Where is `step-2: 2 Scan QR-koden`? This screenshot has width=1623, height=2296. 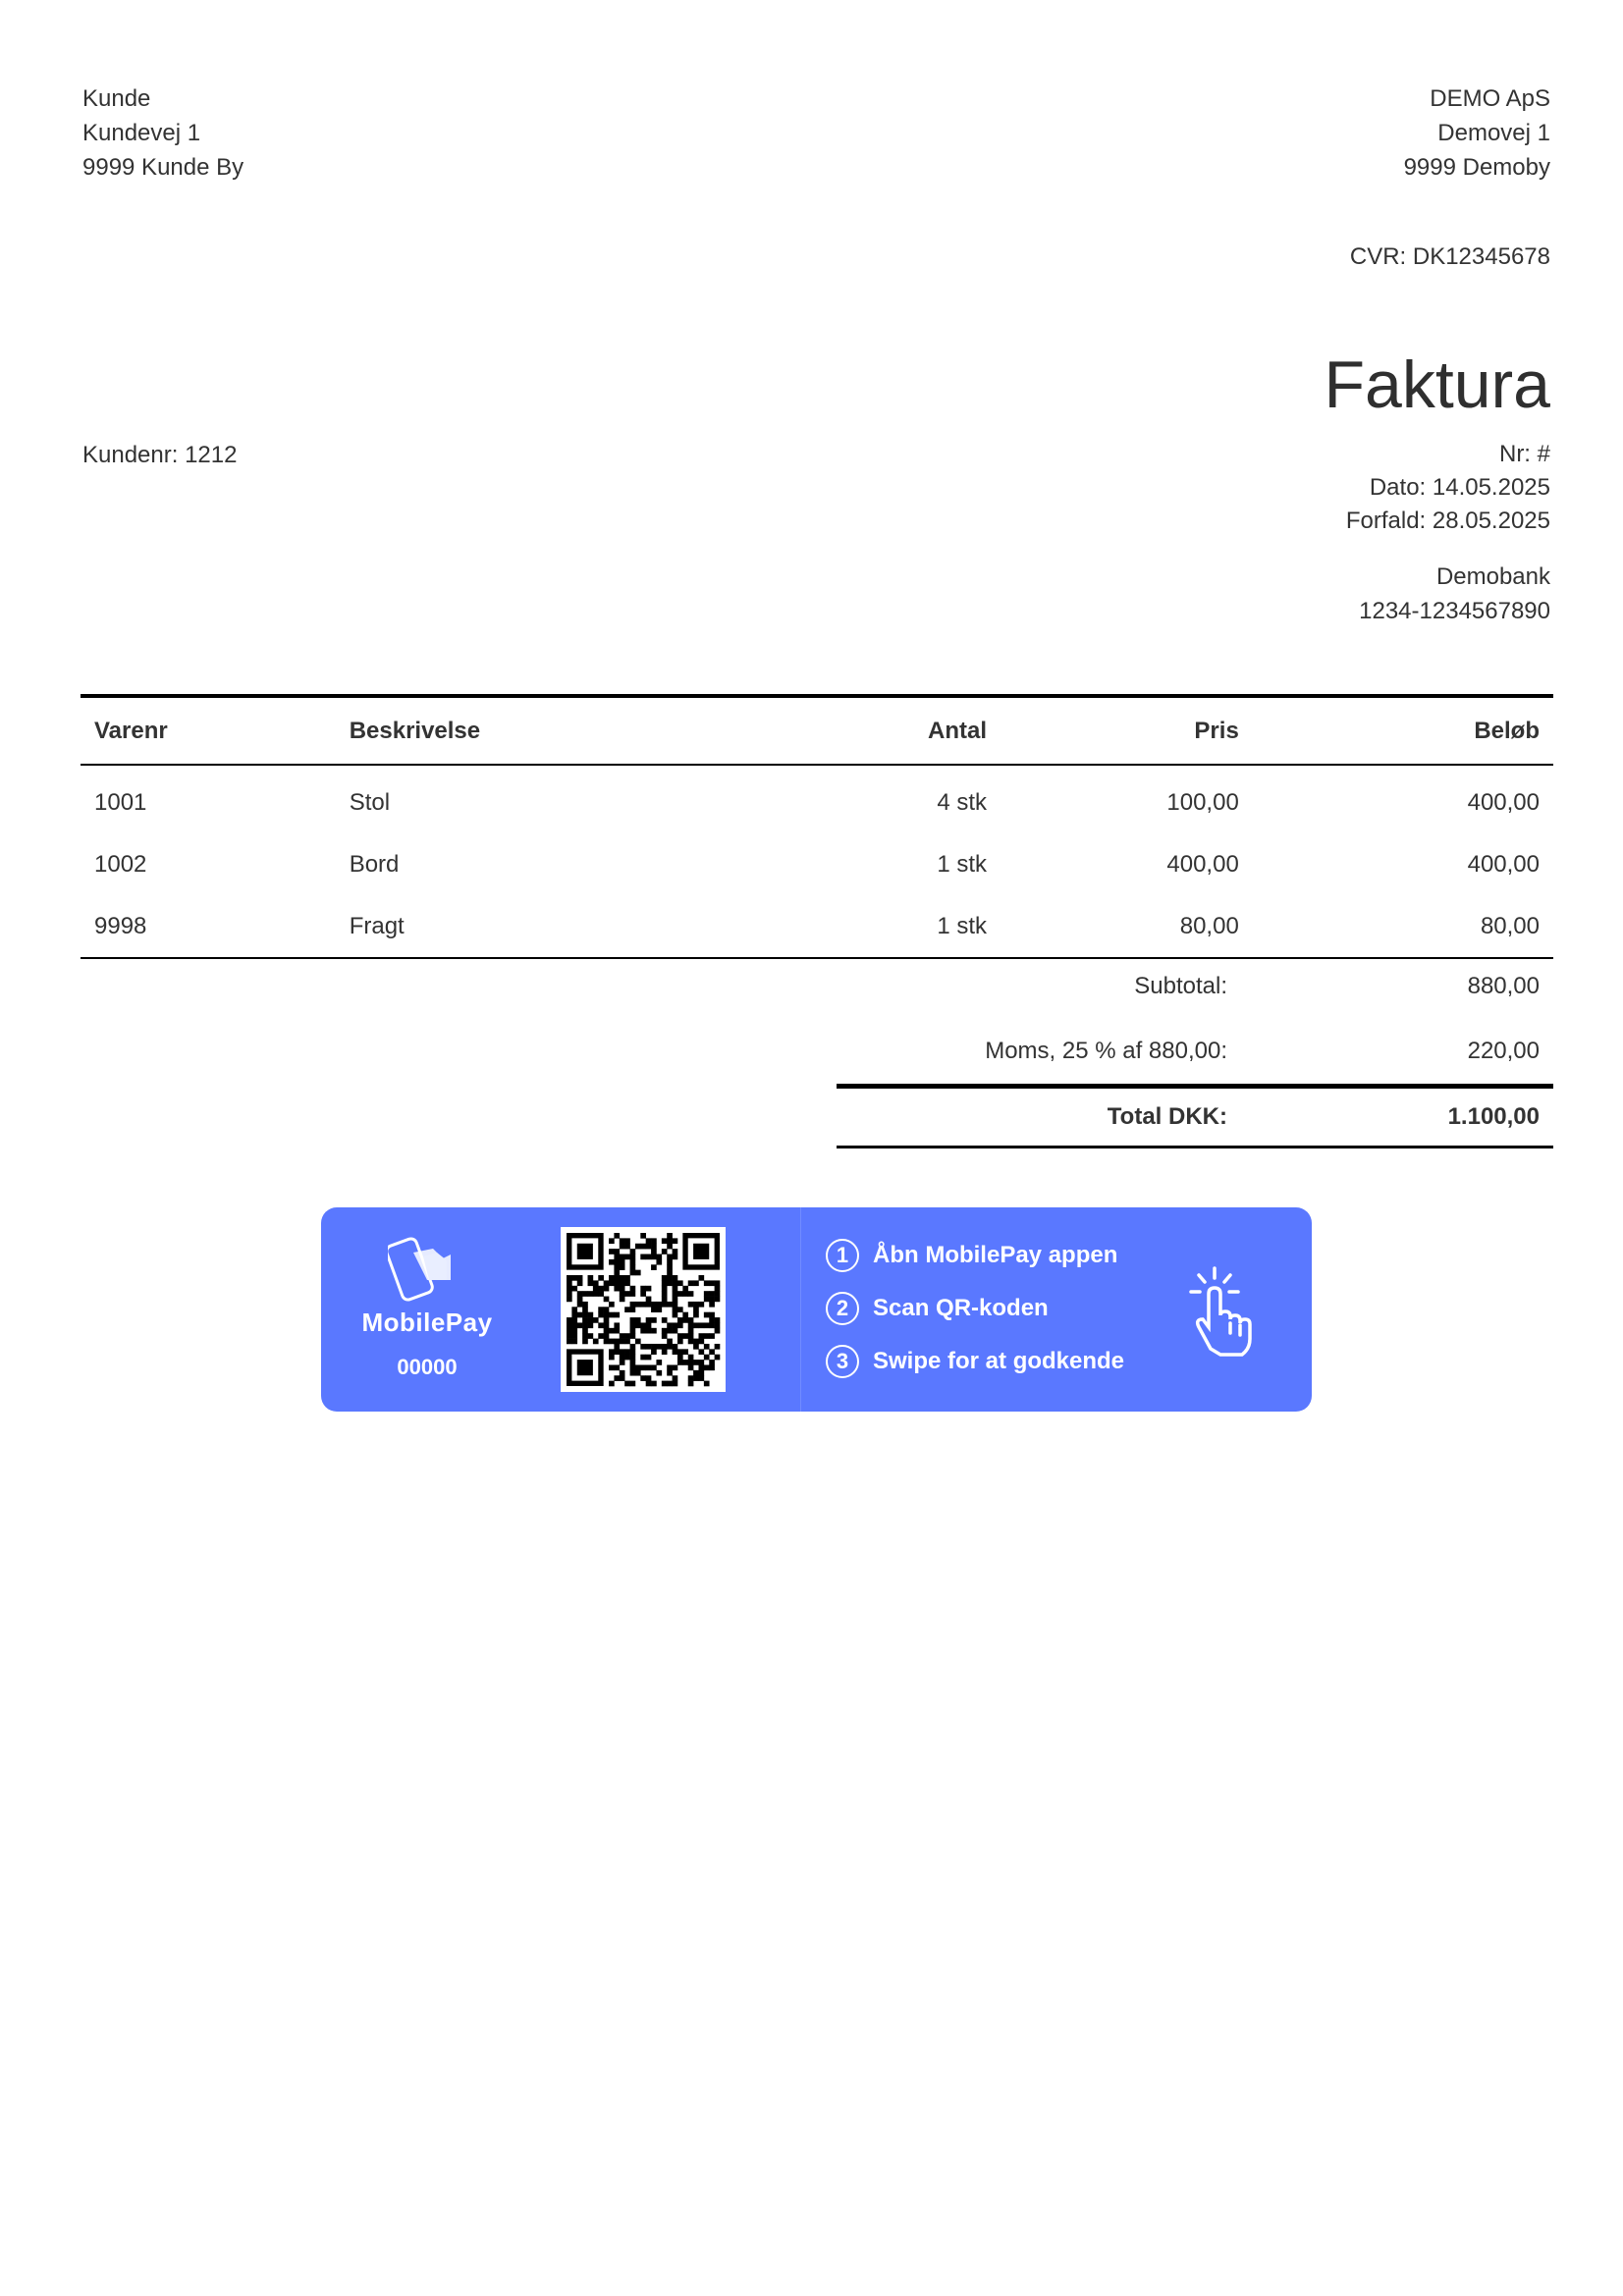 step-2: 2 Scan QR-koden is located at coordinates (937, 1309).